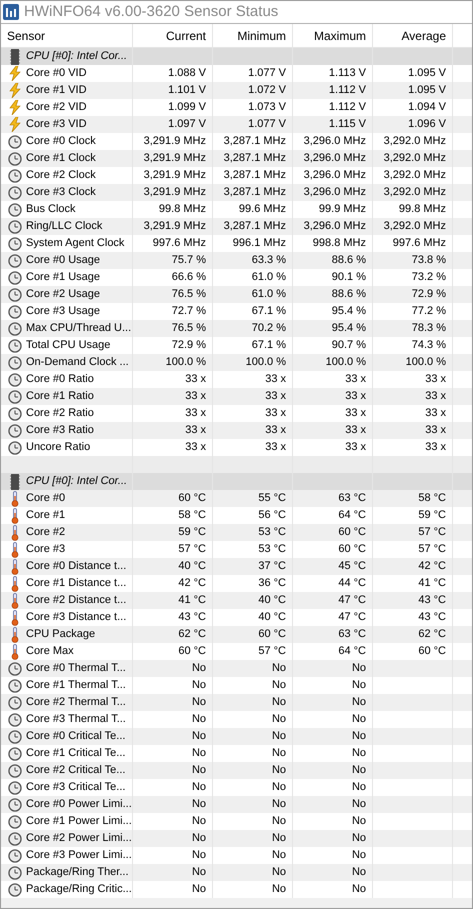 The height and width of the screenshot is (909, 473). What do you see at coordinates (51, 209) in the screenshot?
I see `sensor-name: Bus Clock` at bounding box center [51, 209].